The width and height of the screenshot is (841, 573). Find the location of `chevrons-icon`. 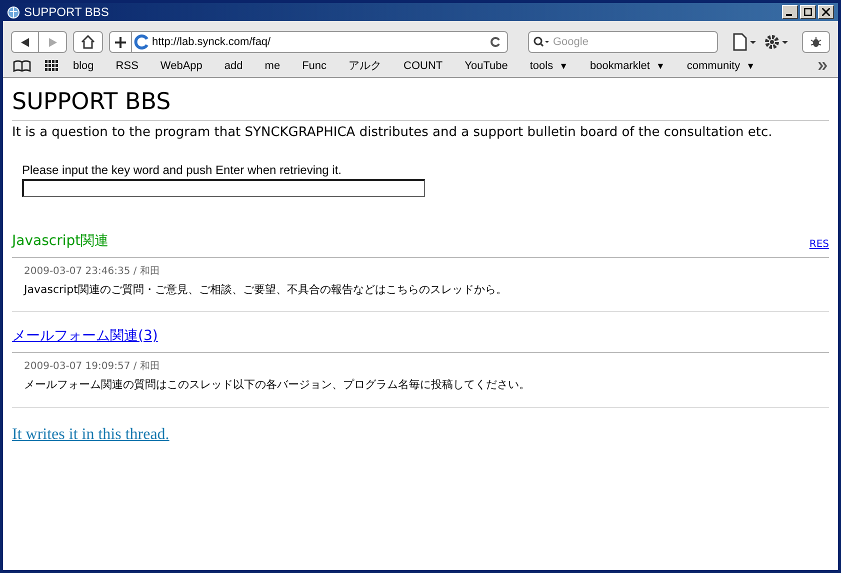

chevrons-icon is located at coordinates (823, 66).